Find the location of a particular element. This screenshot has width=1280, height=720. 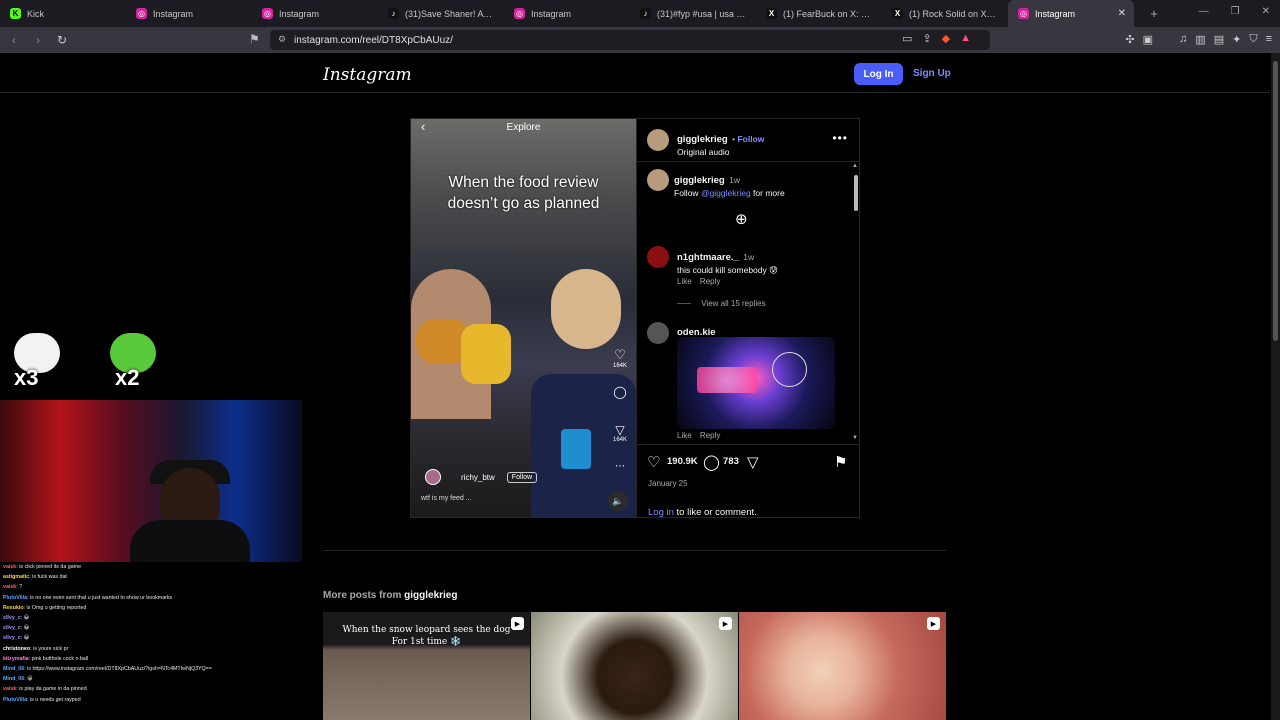

like-icon: ♡ is located at coordinates (653, 462).